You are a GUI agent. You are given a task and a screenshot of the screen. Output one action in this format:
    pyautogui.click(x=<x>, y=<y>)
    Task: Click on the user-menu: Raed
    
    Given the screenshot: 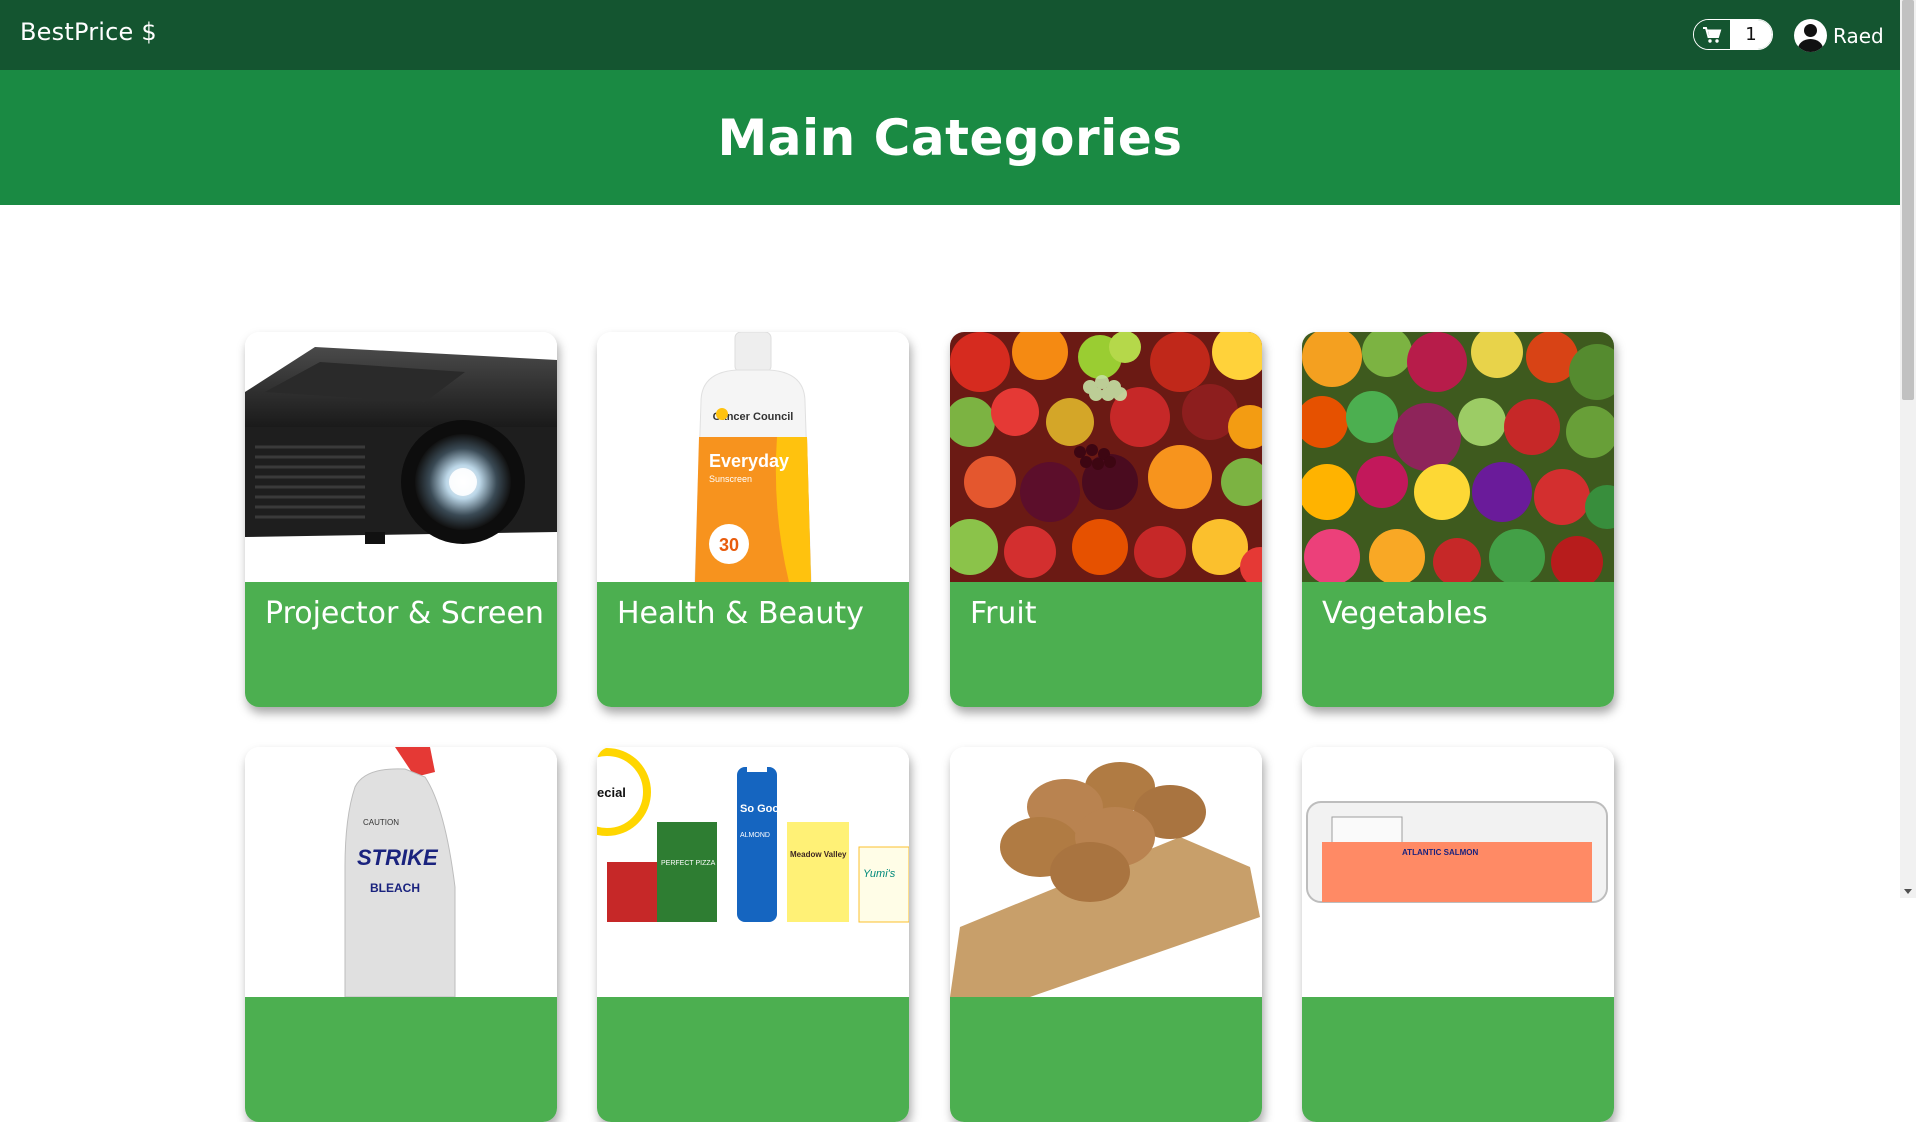 What is the action you would take?
    pyautogui.click(x=1839, y=35)
    